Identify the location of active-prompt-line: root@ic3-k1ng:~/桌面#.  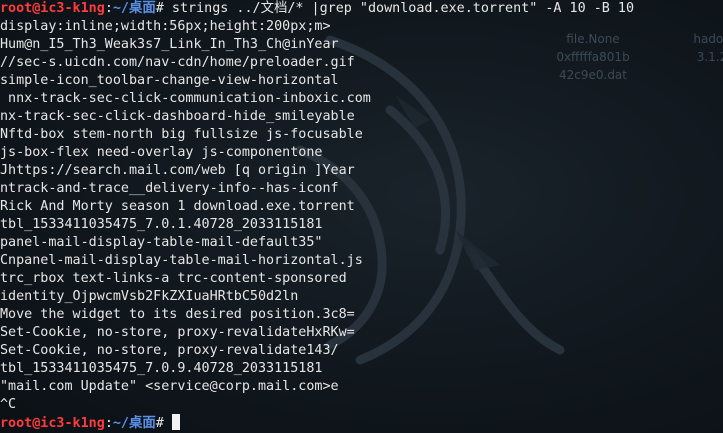
(361, 423).